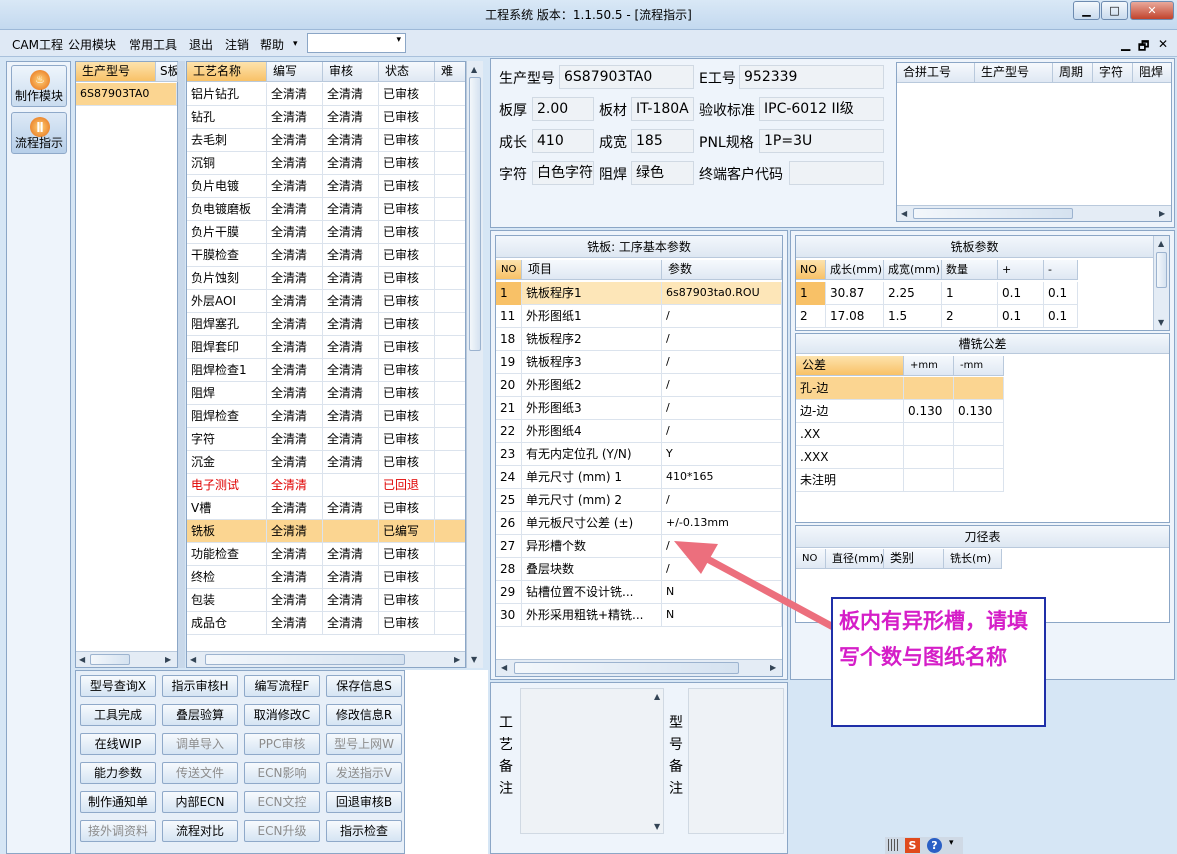 Image resolution: width=1177 pixels, height=854 pixels. I want to click on combine-header: 生产型号, so click(1014, 73).